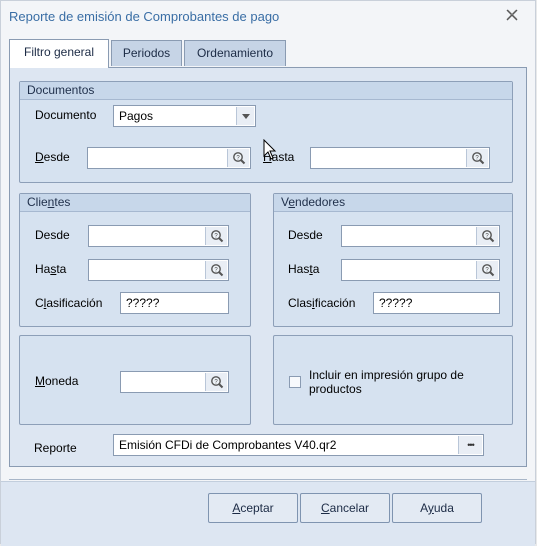 The width and height of the screenshot is (537, 546). What do you see at coordinates (268, 479) in the screenshot?
I see `separator` at bounding box center [268, 479].